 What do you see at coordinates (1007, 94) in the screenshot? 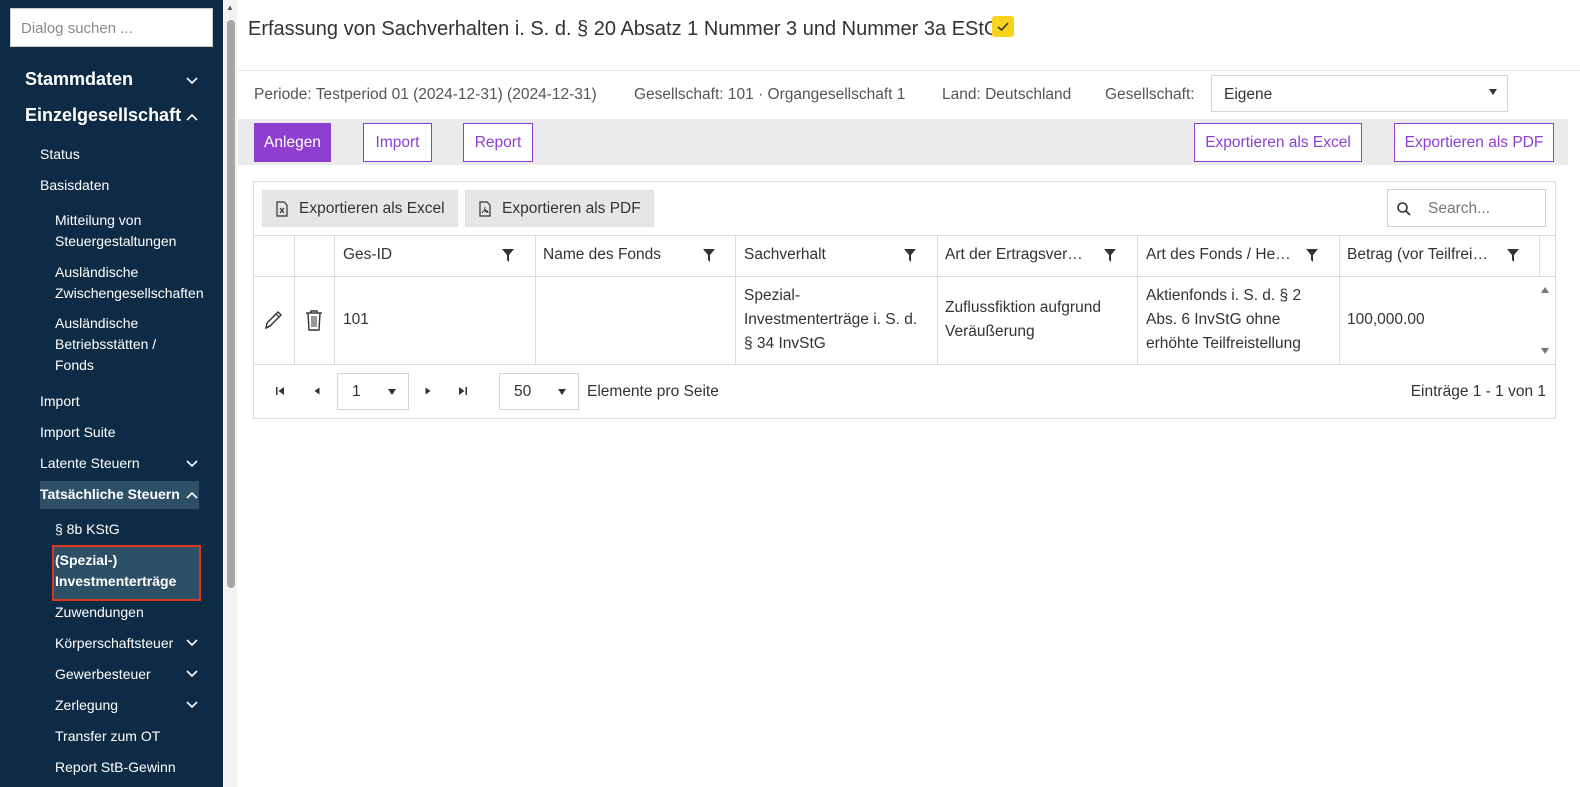
I see `land-info: Land: Deutschland` at bounding box center [1007, 94].